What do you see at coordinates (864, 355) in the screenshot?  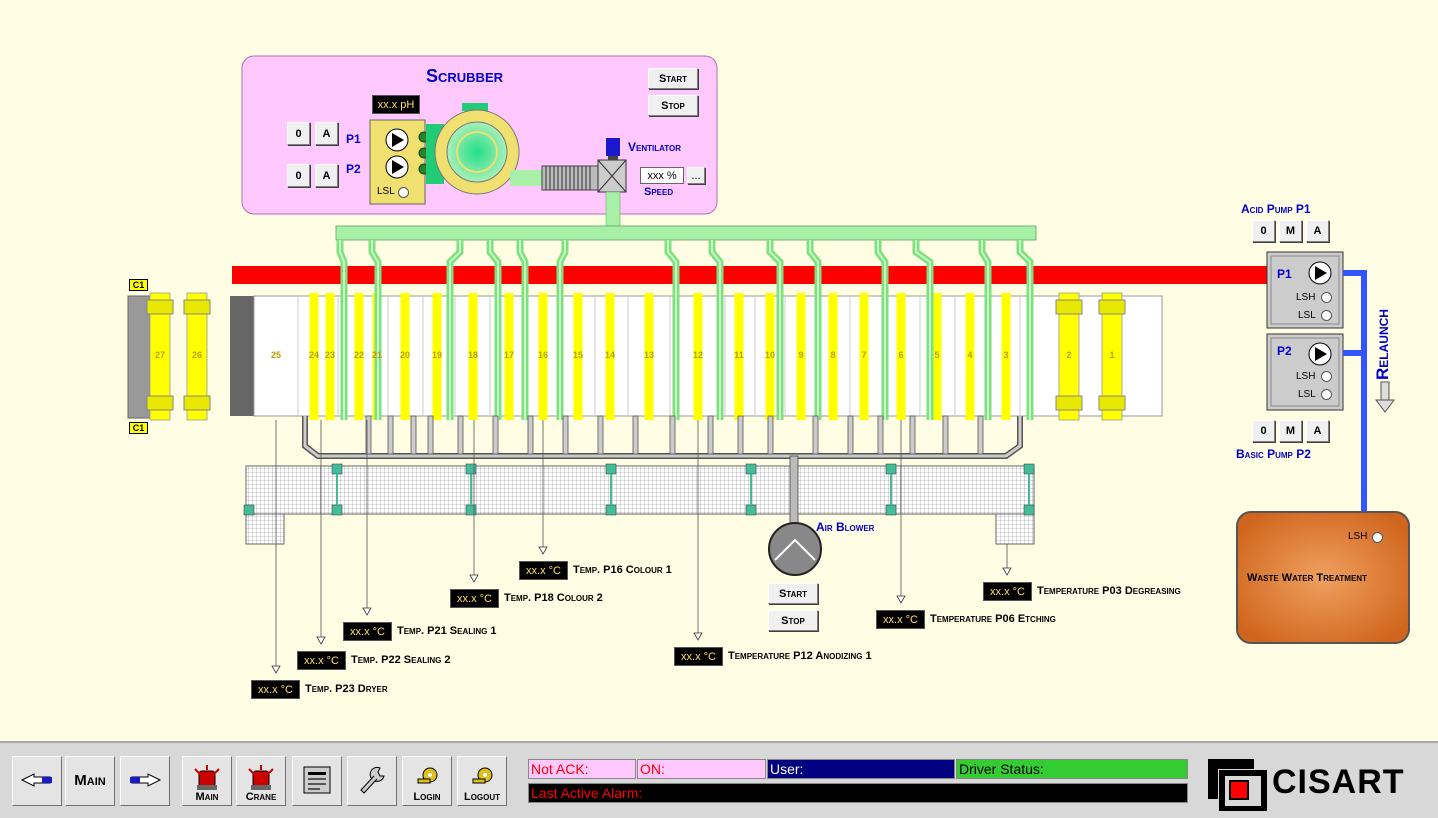 I see `tank-number: 7` at bounding box center [864, 355].